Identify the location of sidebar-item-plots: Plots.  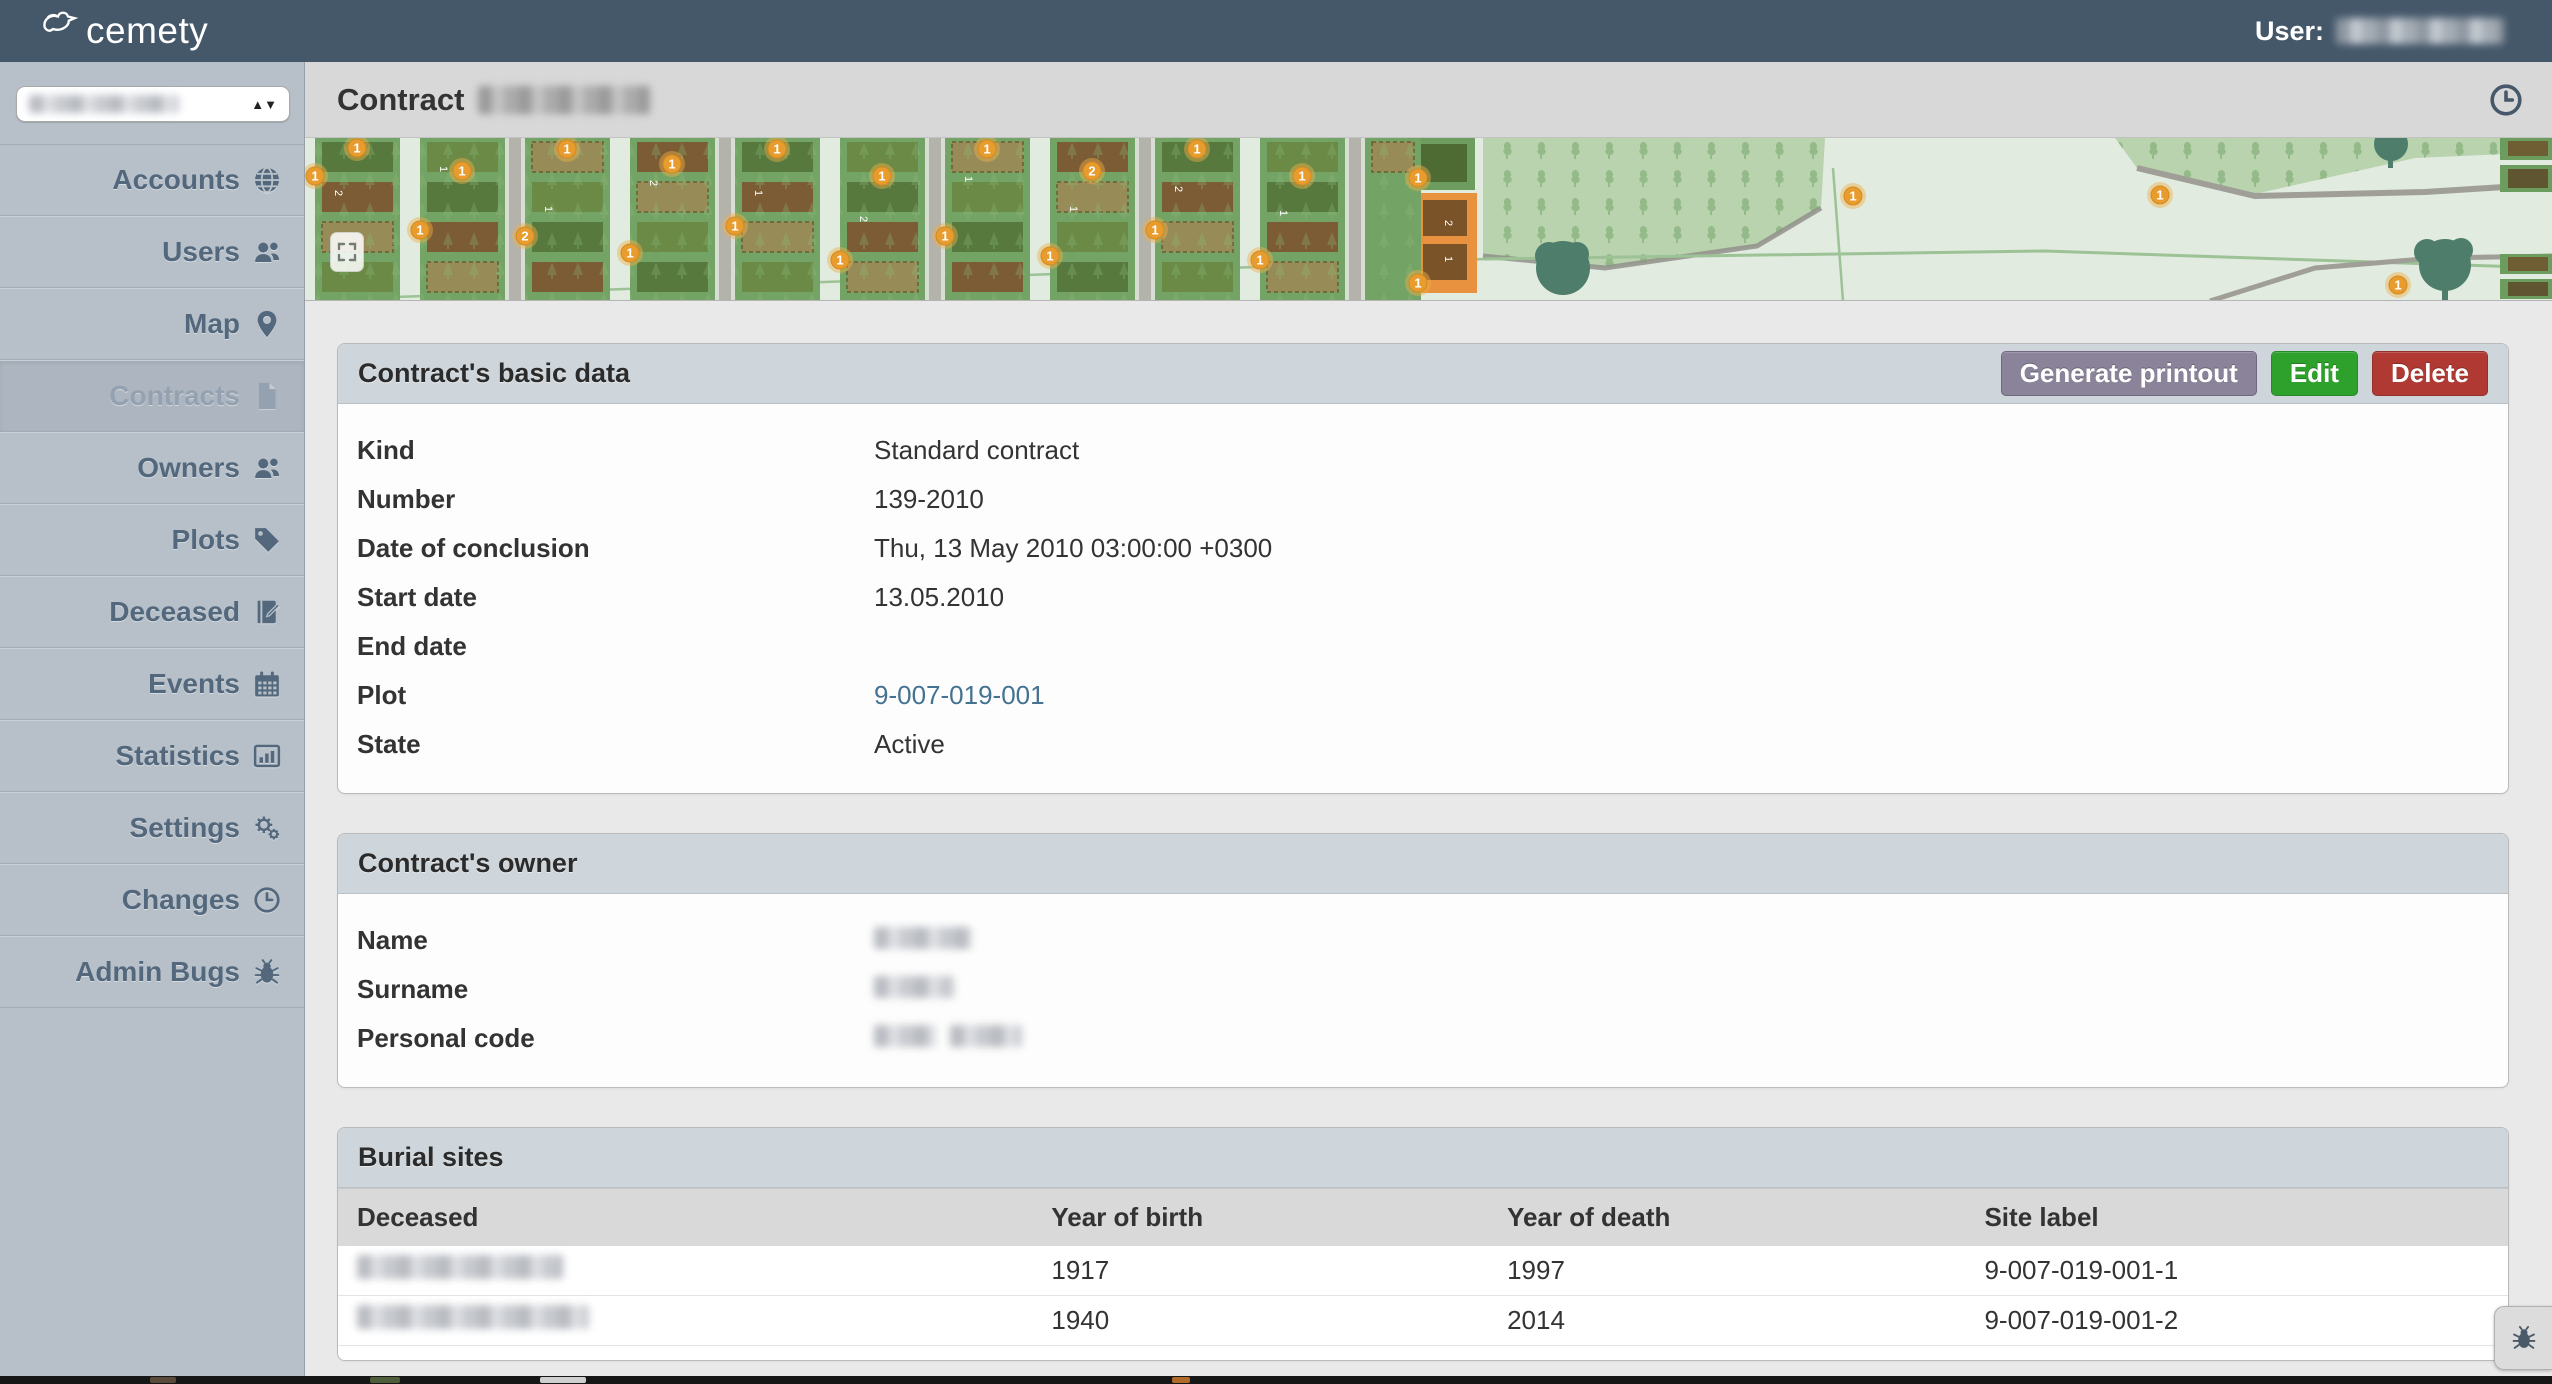
(152, 540).